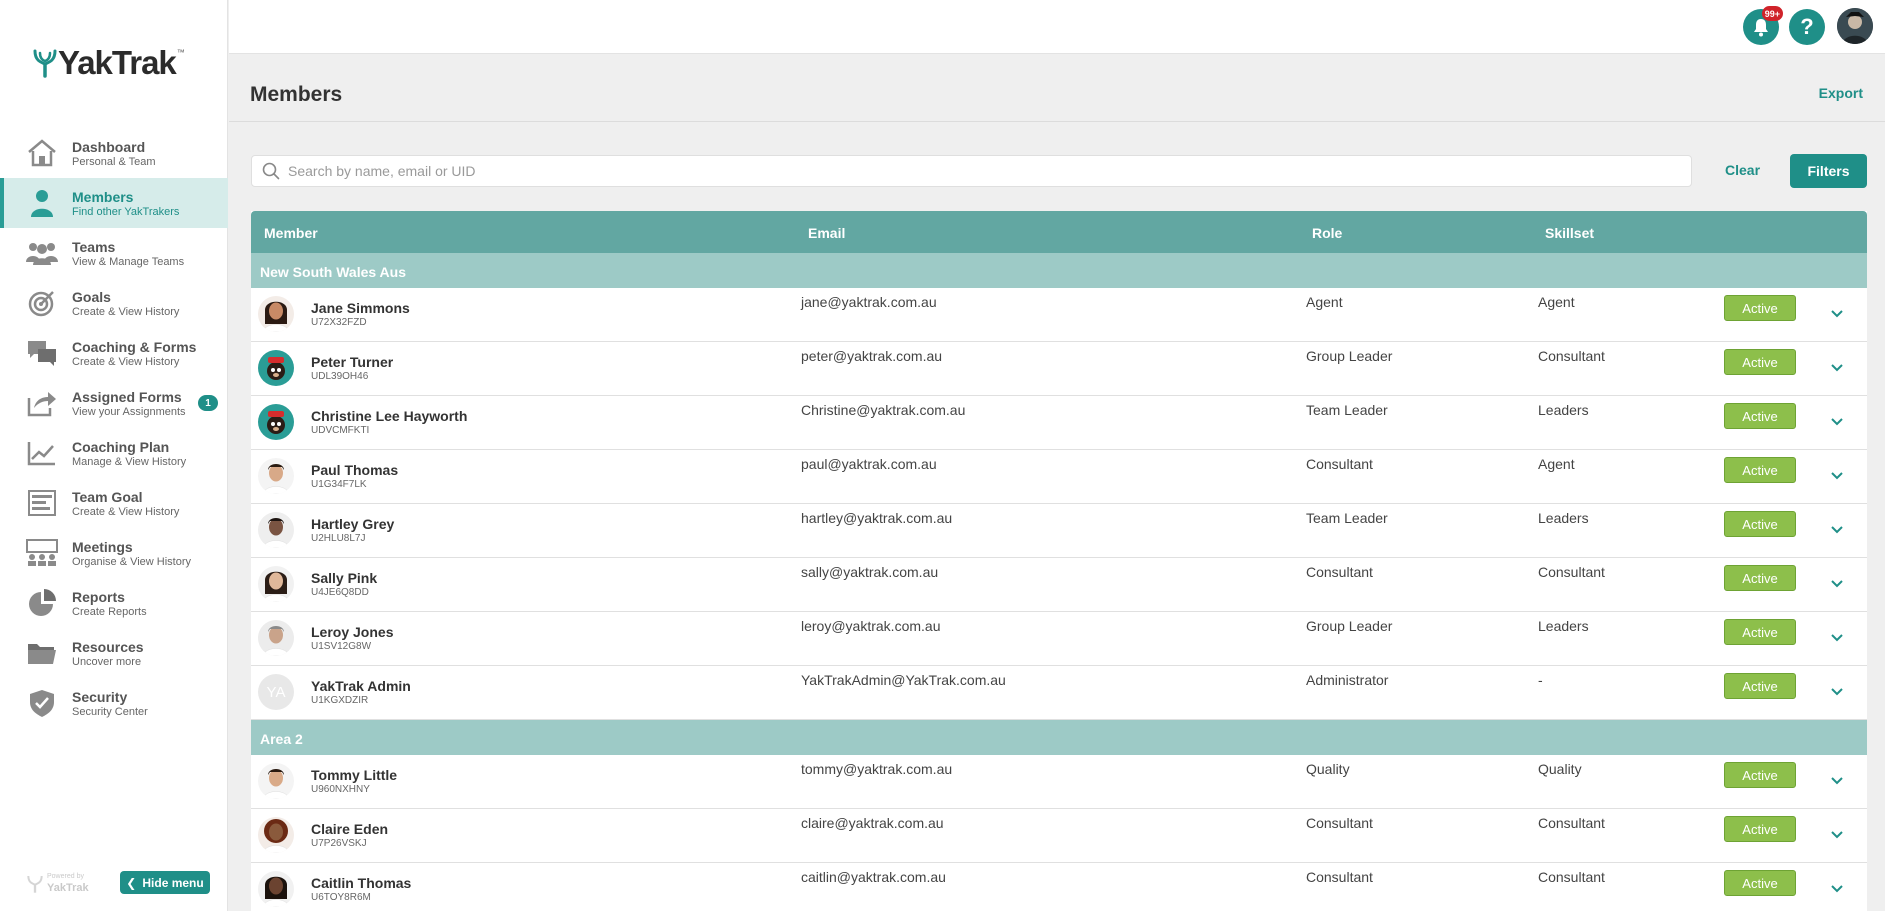 The width and height of the screenshot is (1885, 911). I want to click on sidebar-item-reports: Reports Create Reports, so click(114, 603).